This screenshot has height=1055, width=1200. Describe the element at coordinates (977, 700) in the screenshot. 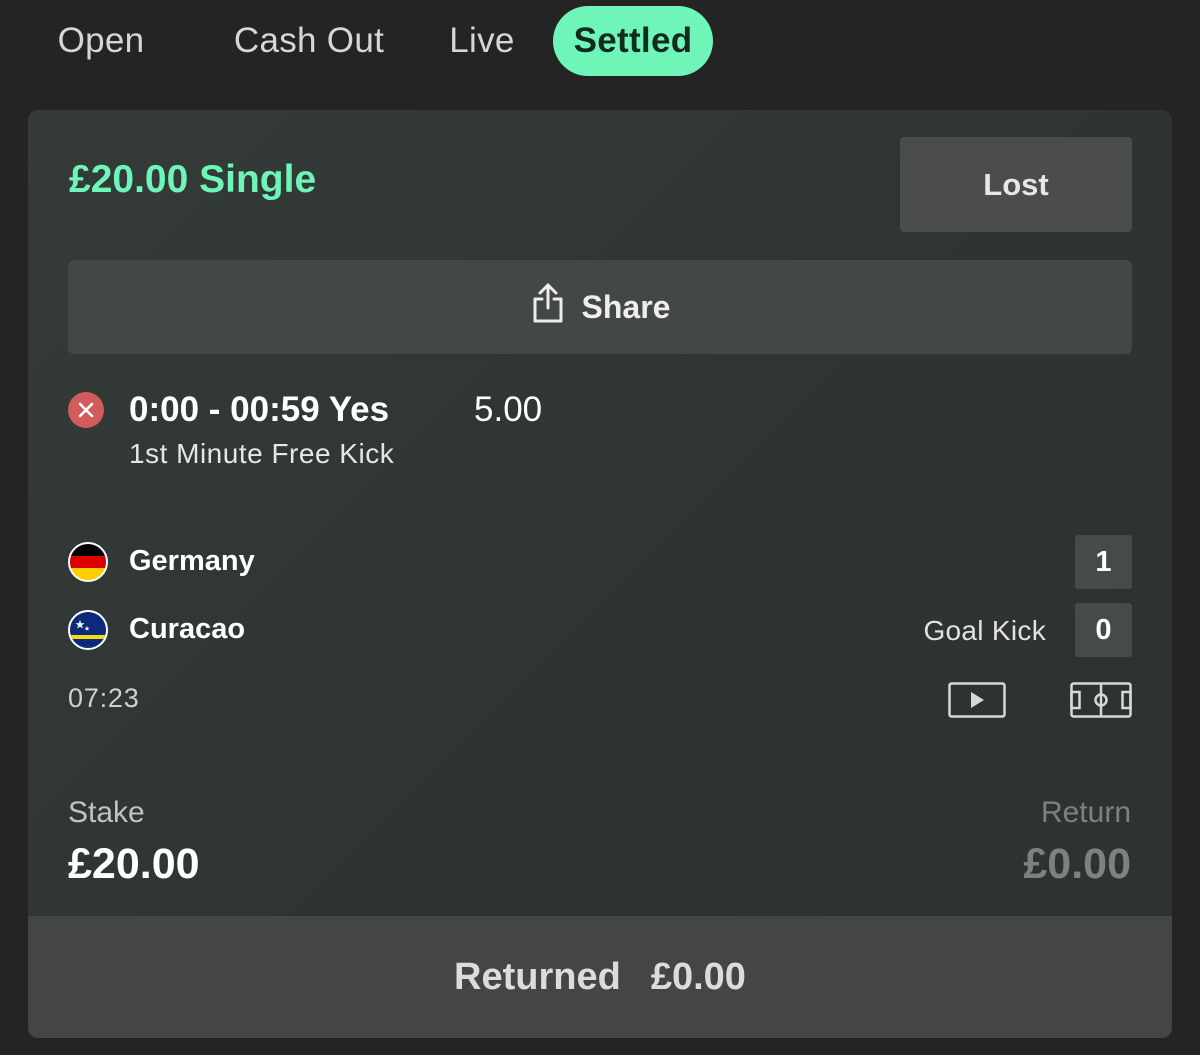

I see `video-play-icon` at that location.